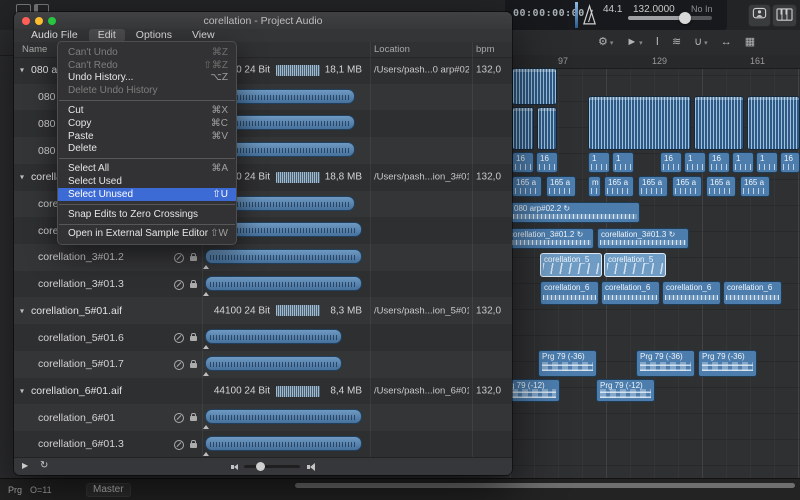  I want to click on horizontal-scrollbar, so click(545, 485).